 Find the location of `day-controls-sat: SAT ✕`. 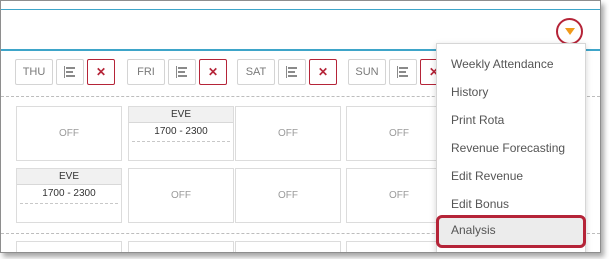

day-controls-sat: SAT ✕ is located at coordinates (287, 72).